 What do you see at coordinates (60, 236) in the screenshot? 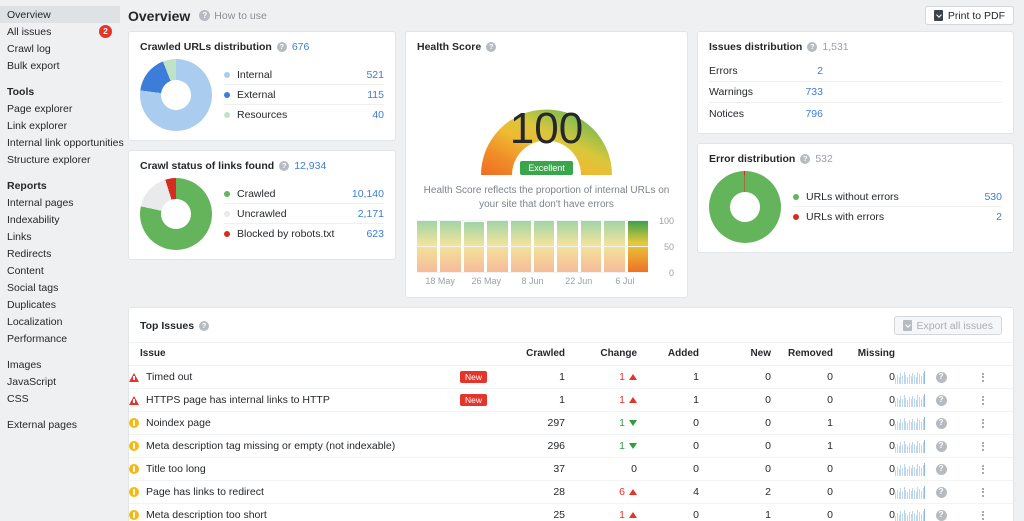
I see `sidebar-item-links: Links` at bounding box center [60, 236].